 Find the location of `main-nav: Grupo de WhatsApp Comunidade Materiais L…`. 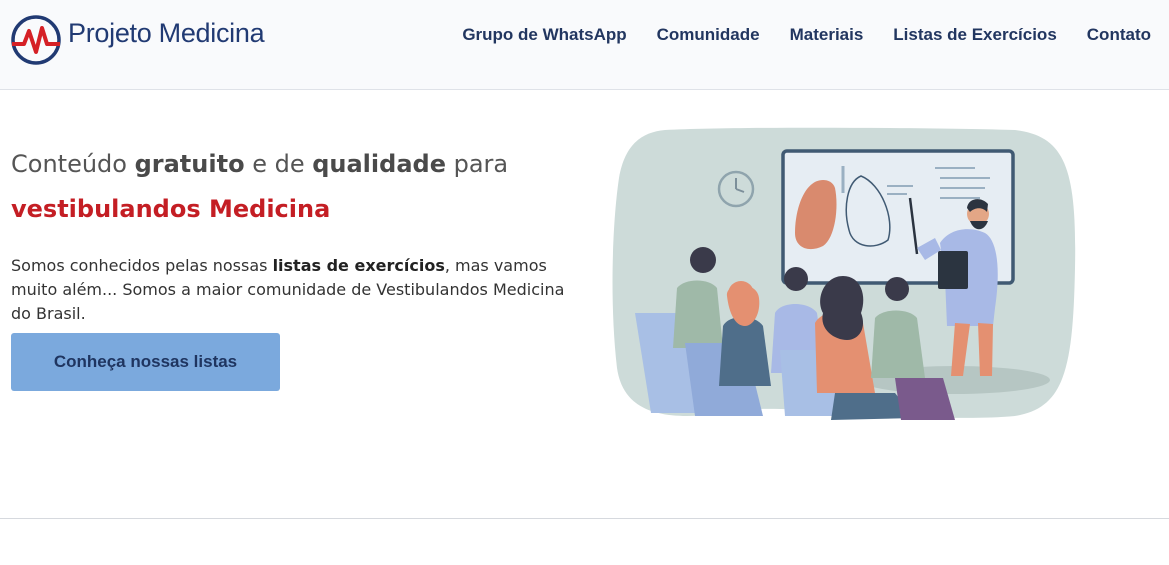

main-nav: Grupo de WhatsApp Comunidade Materiais L… is located at coordinates (791, 35).